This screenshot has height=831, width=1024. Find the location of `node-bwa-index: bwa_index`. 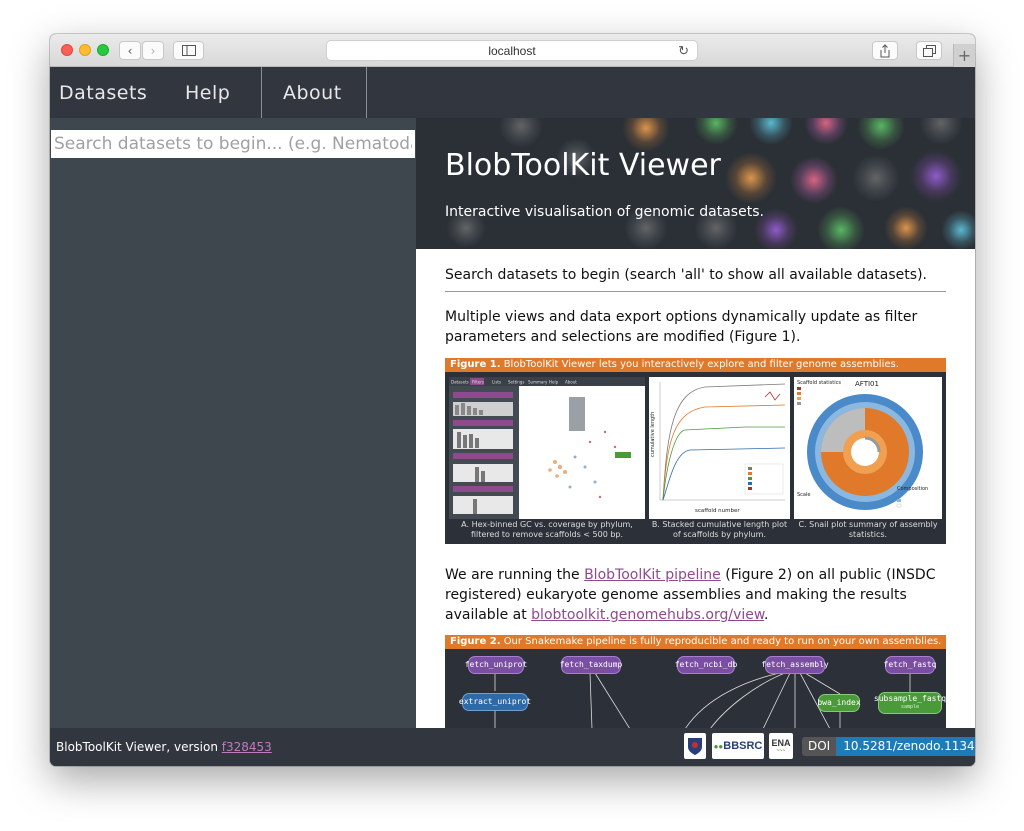

node-bwa-index: bwa_index is located at coordinates (839, 703).